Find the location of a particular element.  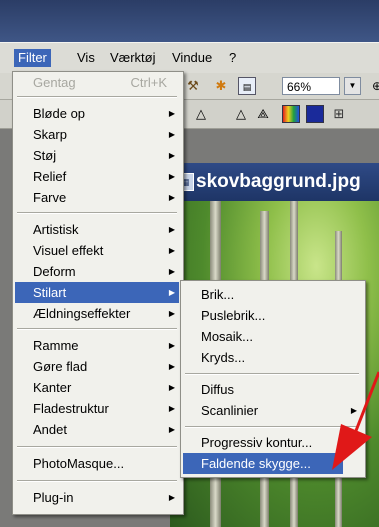

menu-vindue: Vindue is located at coordinates (192, 58).